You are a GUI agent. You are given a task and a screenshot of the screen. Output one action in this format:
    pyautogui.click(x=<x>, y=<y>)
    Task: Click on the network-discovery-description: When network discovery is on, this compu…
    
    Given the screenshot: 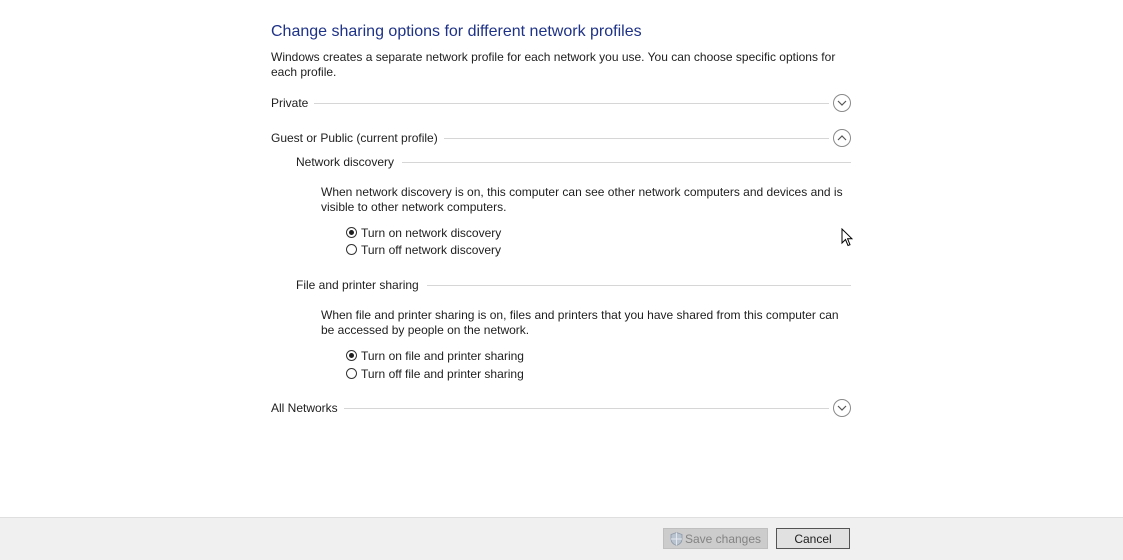 What is the action you would take?
    pyautogui.click(x=582, y=199)
    